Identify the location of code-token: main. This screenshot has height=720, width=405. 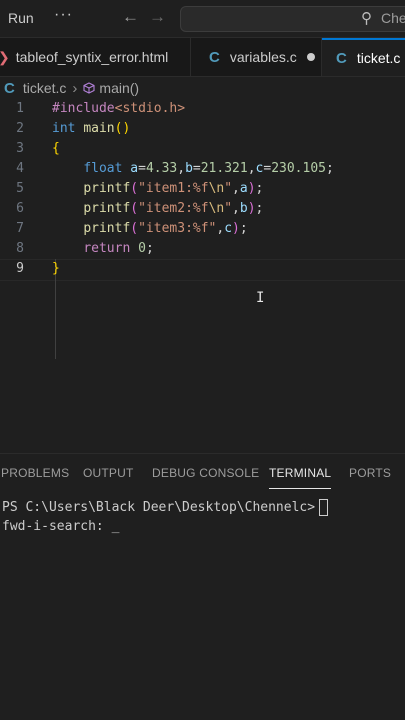
(99, 128).